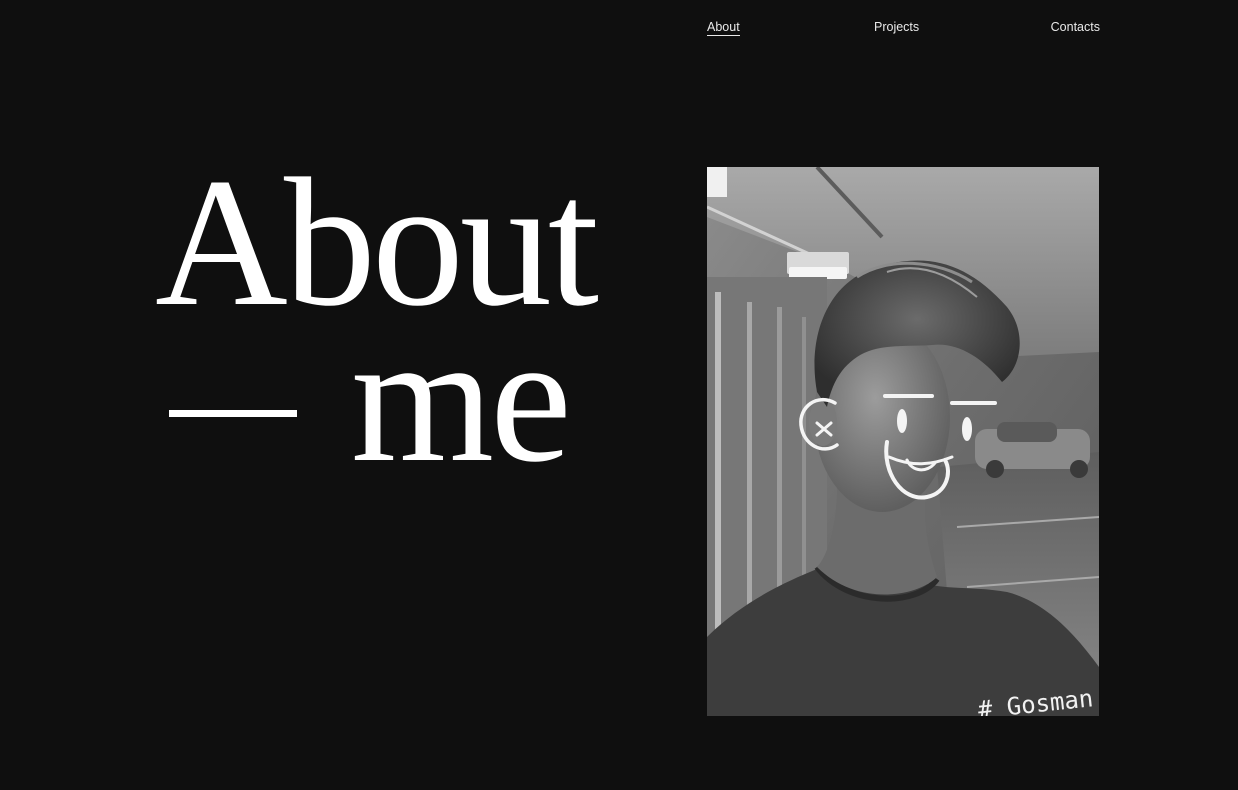  Describe the element at coordinates (1075, 27) in the screenshot. I see `nav-link-contacts: Contacts` at that location.